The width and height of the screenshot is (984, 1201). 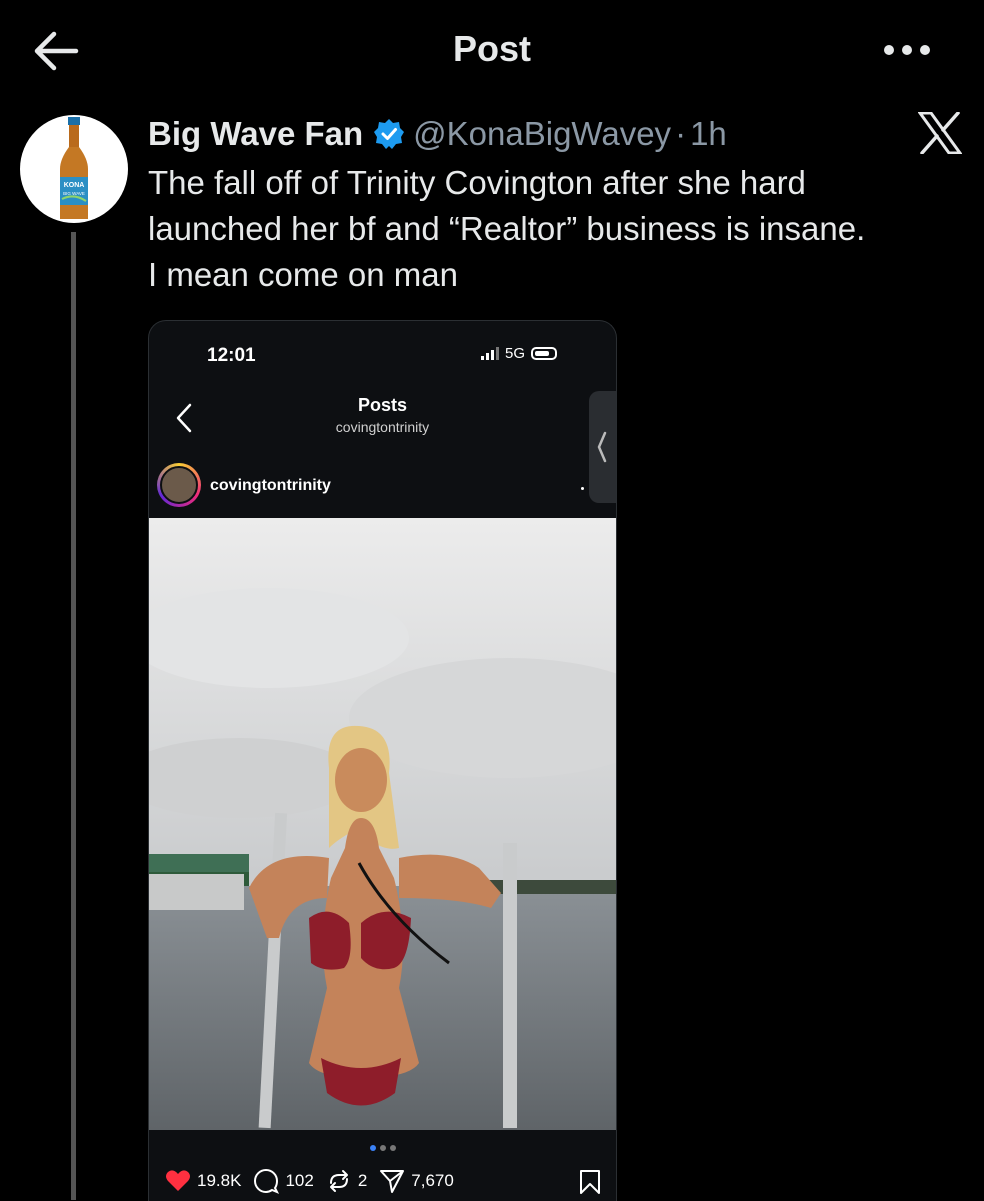 What do you see at coordinates (267, 1181) in the screenshot?
I see `comment-icon` at bounding box center [267, 1181].